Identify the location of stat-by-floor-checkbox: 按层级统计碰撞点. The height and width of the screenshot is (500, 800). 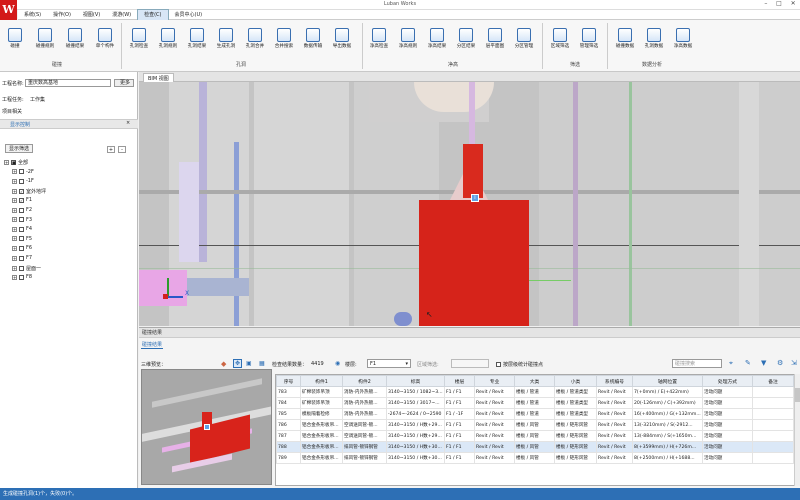
(519, 364).